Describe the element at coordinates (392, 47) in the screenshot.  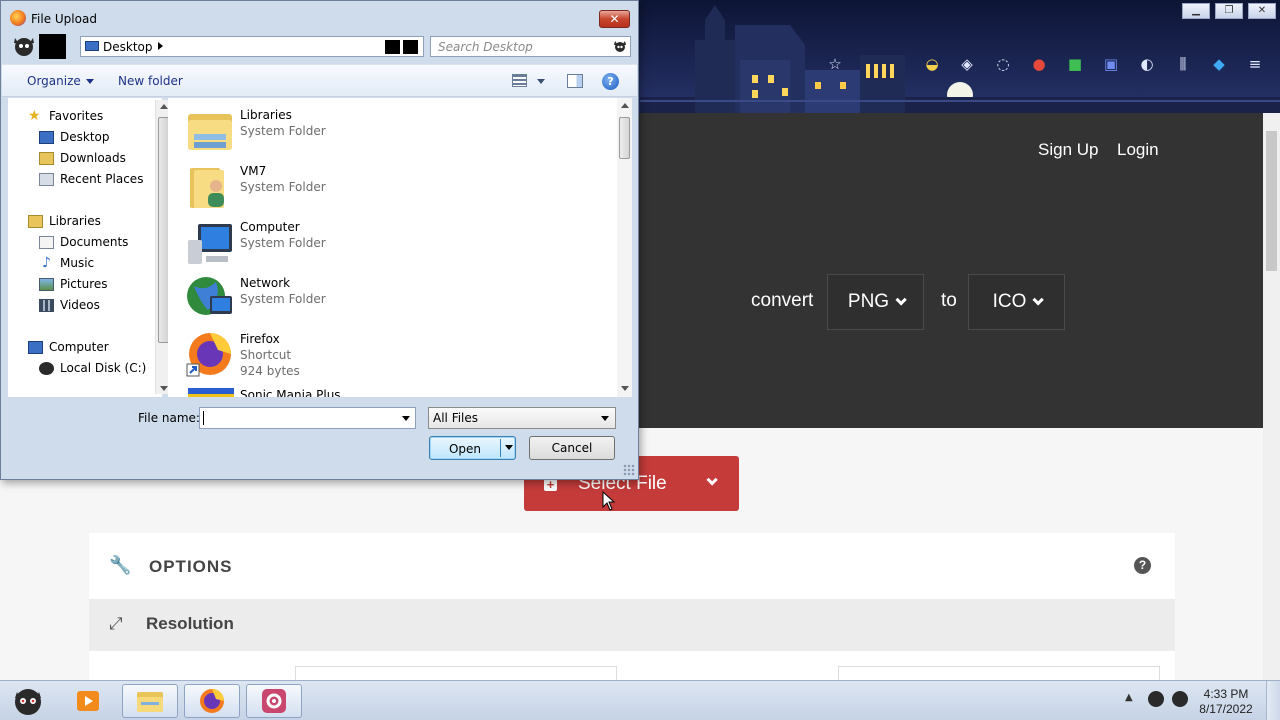
I see `address-dropdown-button` at that location.